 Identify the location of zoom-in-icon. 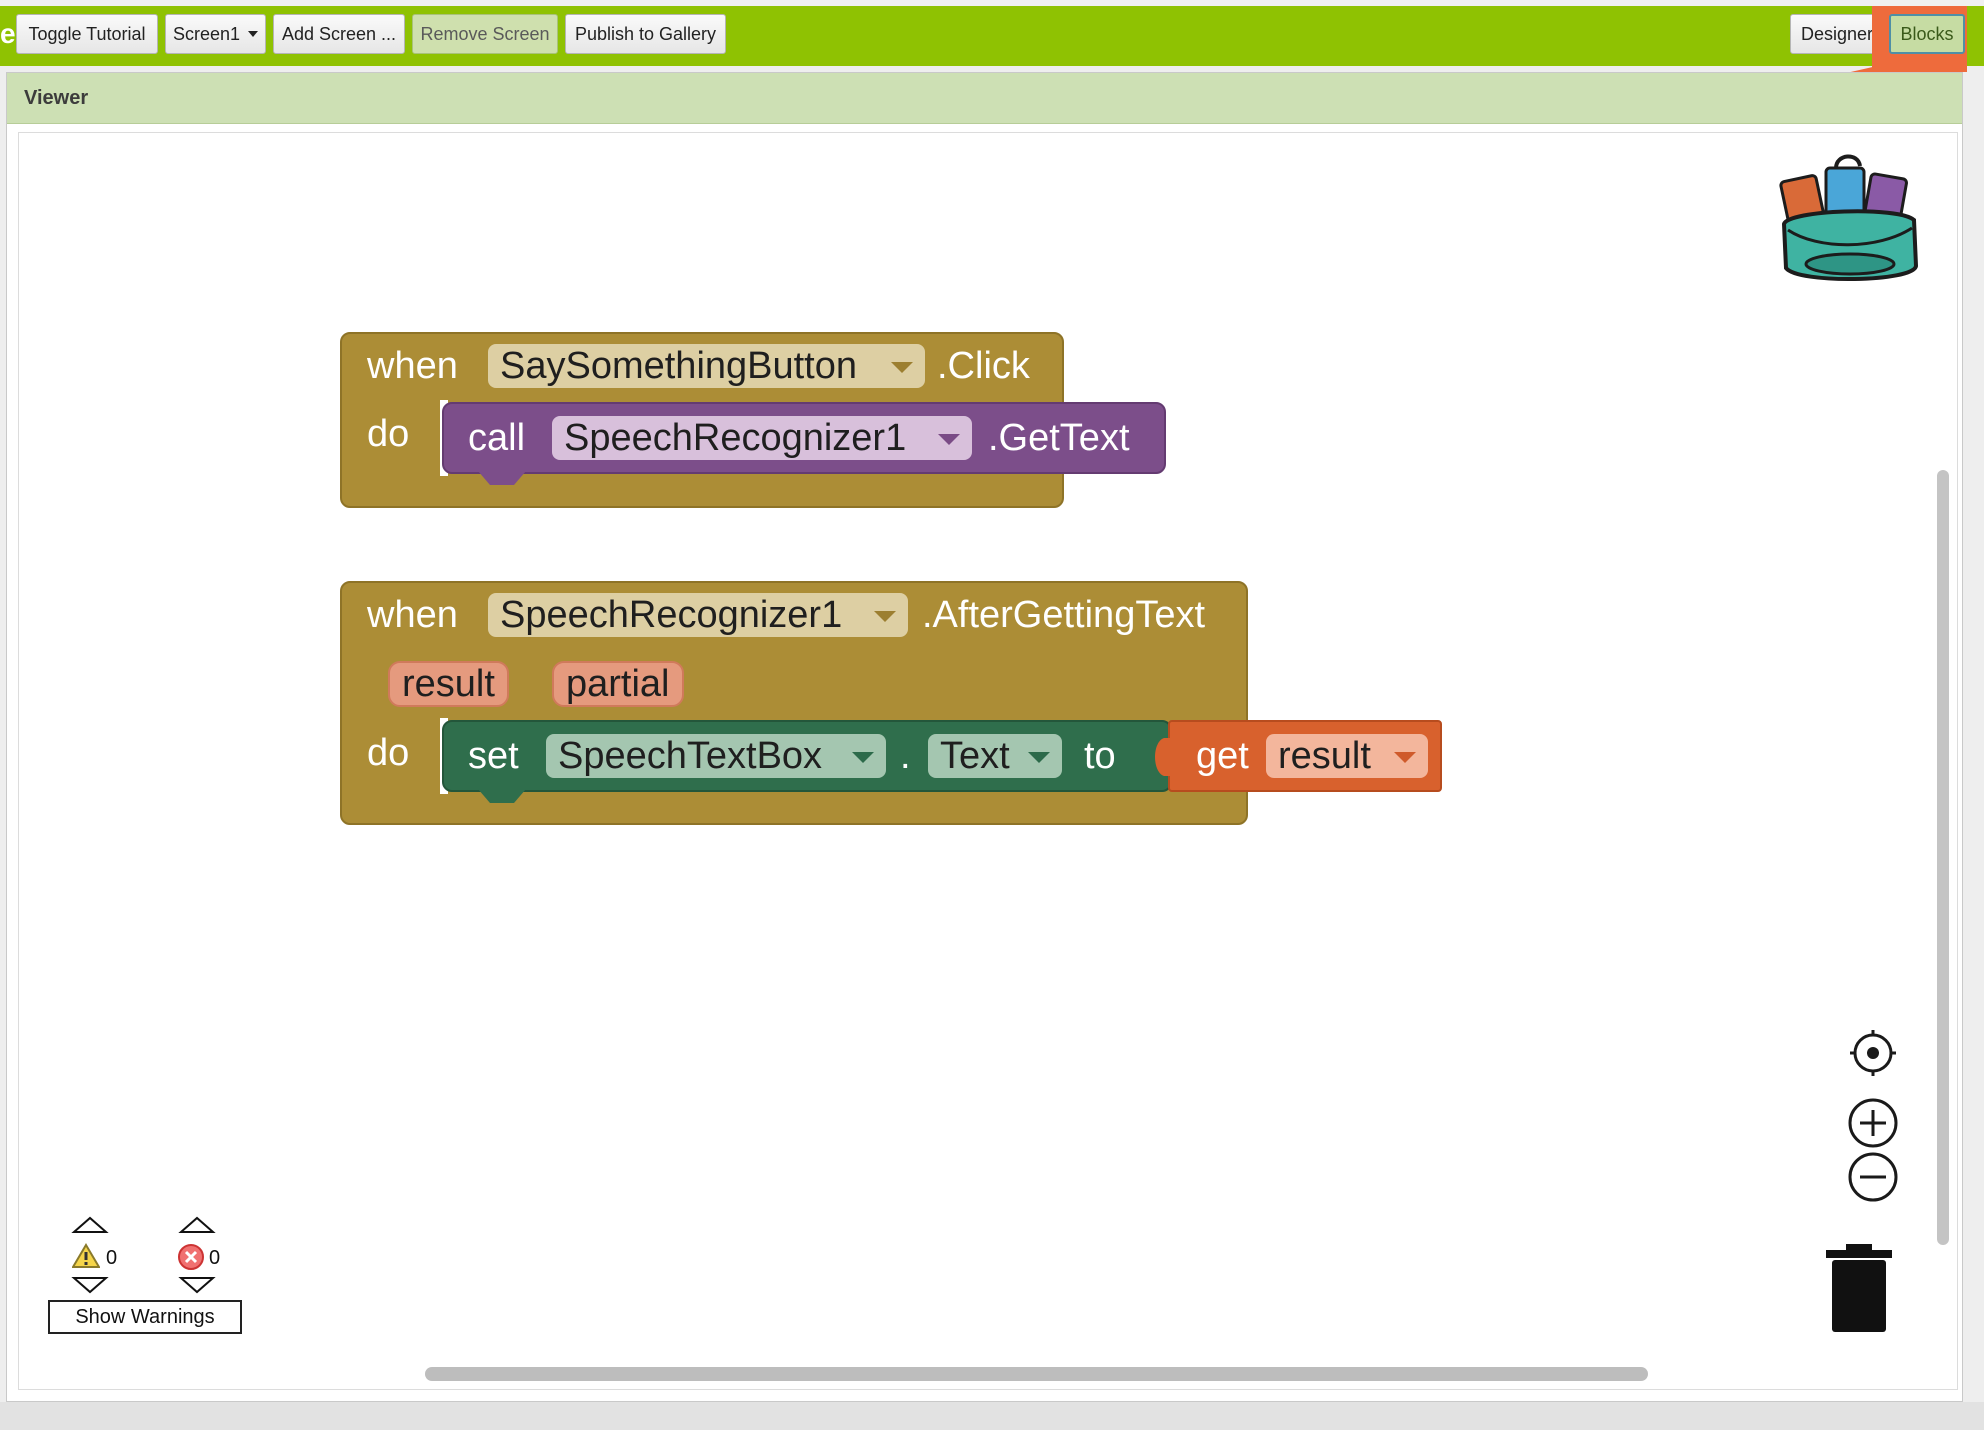
(1873, 1123).